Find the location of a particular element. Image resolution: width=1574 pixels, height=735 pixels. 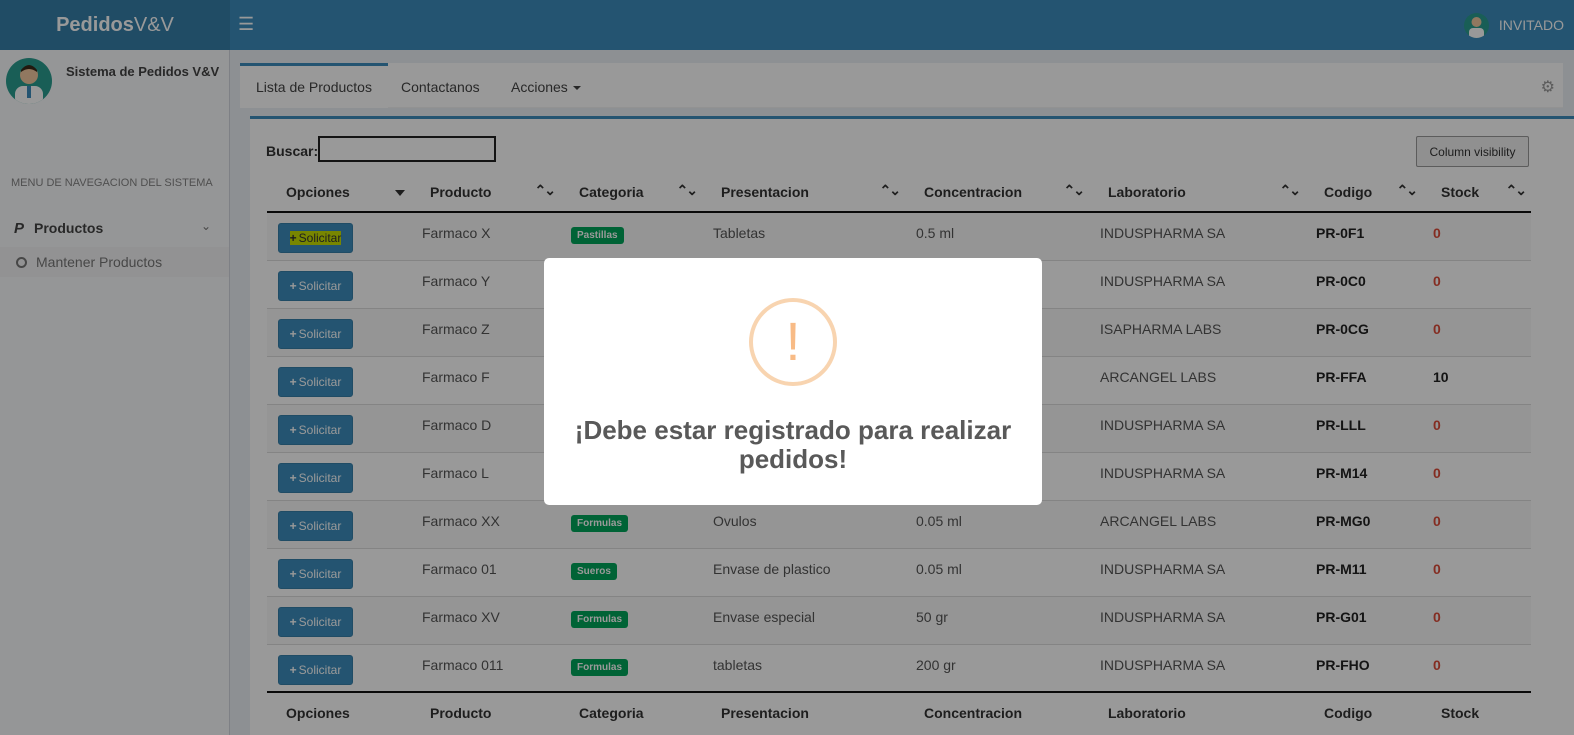

warning-icon: ! is located at coordinates (793, 342).